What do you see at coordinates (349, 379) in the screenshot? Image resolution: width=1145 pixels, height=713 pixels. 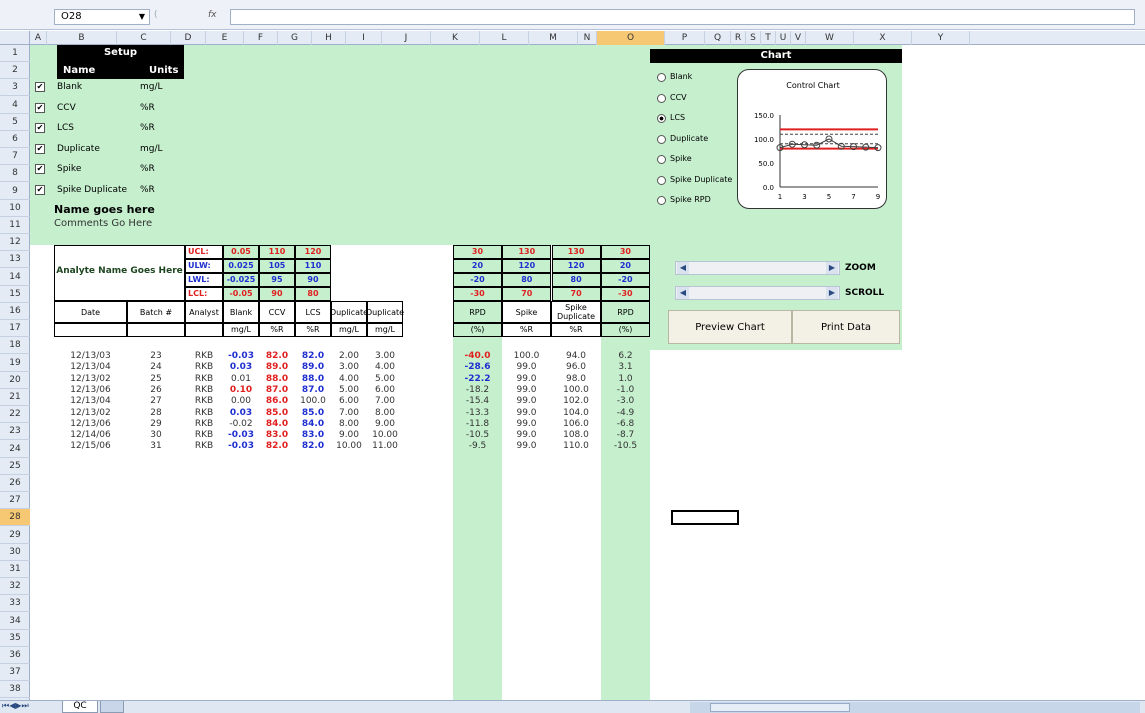 I see `data-cell: 4.00` at bounding box center [349, 379].